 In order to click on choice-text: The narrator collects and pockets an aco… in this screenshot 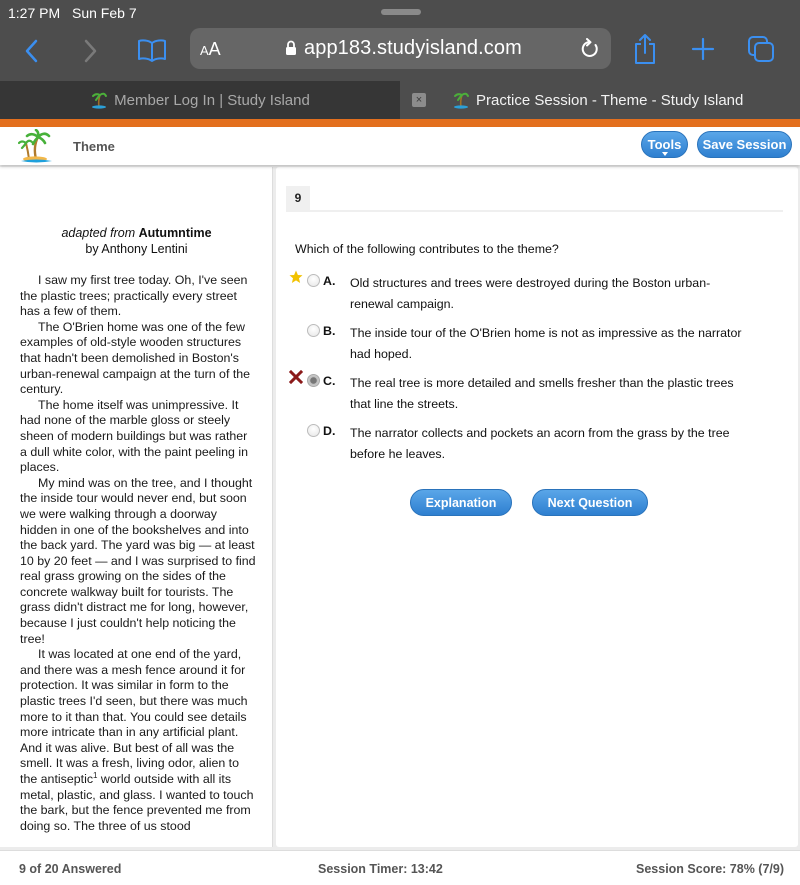, I will do `click(540, 443)`.